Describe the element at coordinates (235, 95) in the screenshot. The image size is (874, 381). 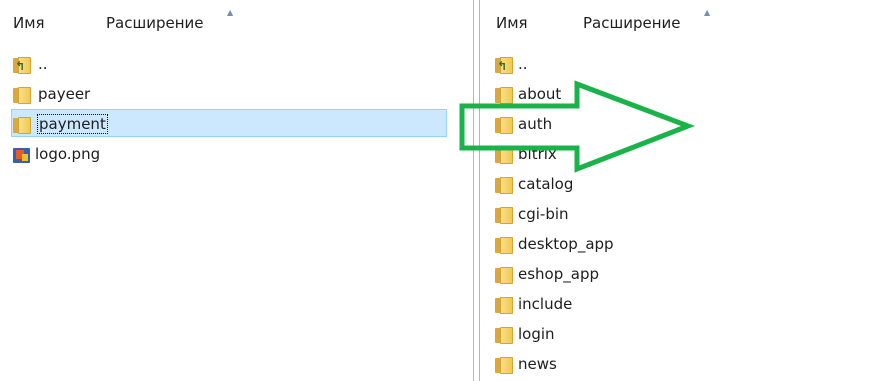
I see `list-item: payeer` at that location.